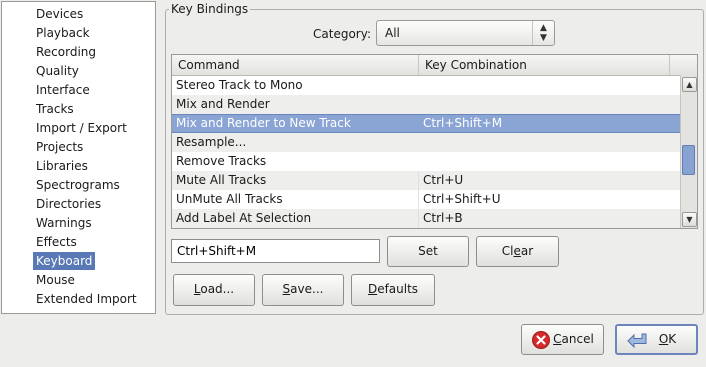 The width and height of the screenshot is (706, 367). Describe the element at coordinates (689, 84) in the screenshot. I see `scroll-up-icon: ▲` at that location.